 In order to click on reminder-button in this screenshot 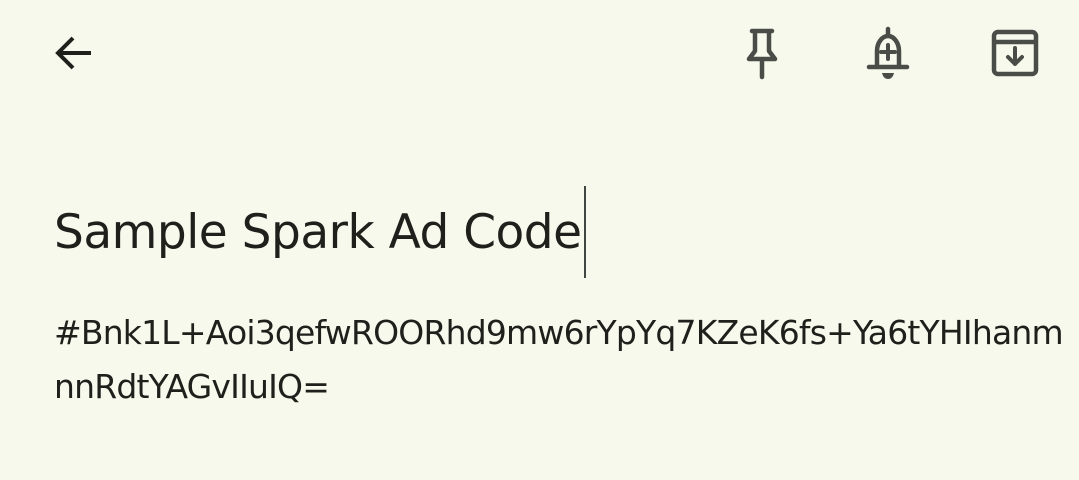, I will do `click(888, 53)`.